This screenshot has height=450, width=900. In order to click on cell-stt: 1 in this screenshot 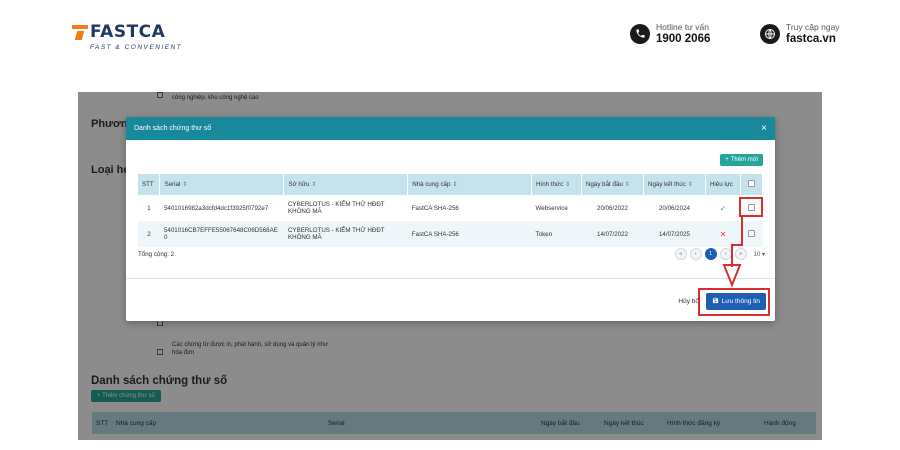, I will do `click(149, 208)`.